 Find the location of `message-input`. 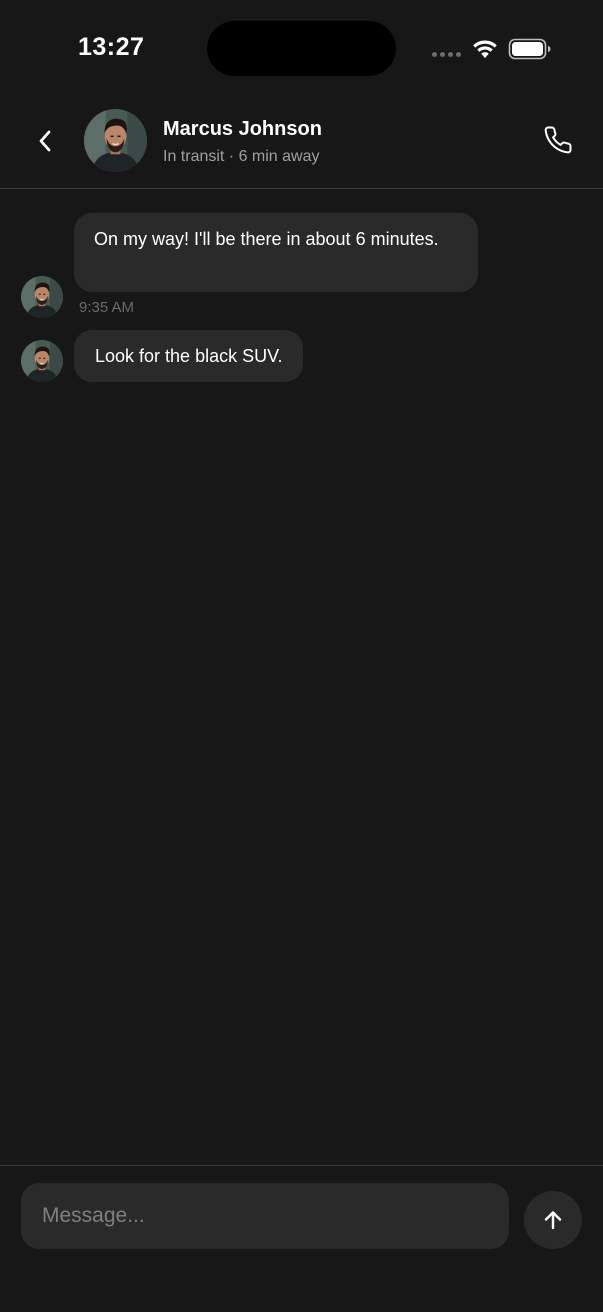

message-input is located at coordinates (265, 1216).